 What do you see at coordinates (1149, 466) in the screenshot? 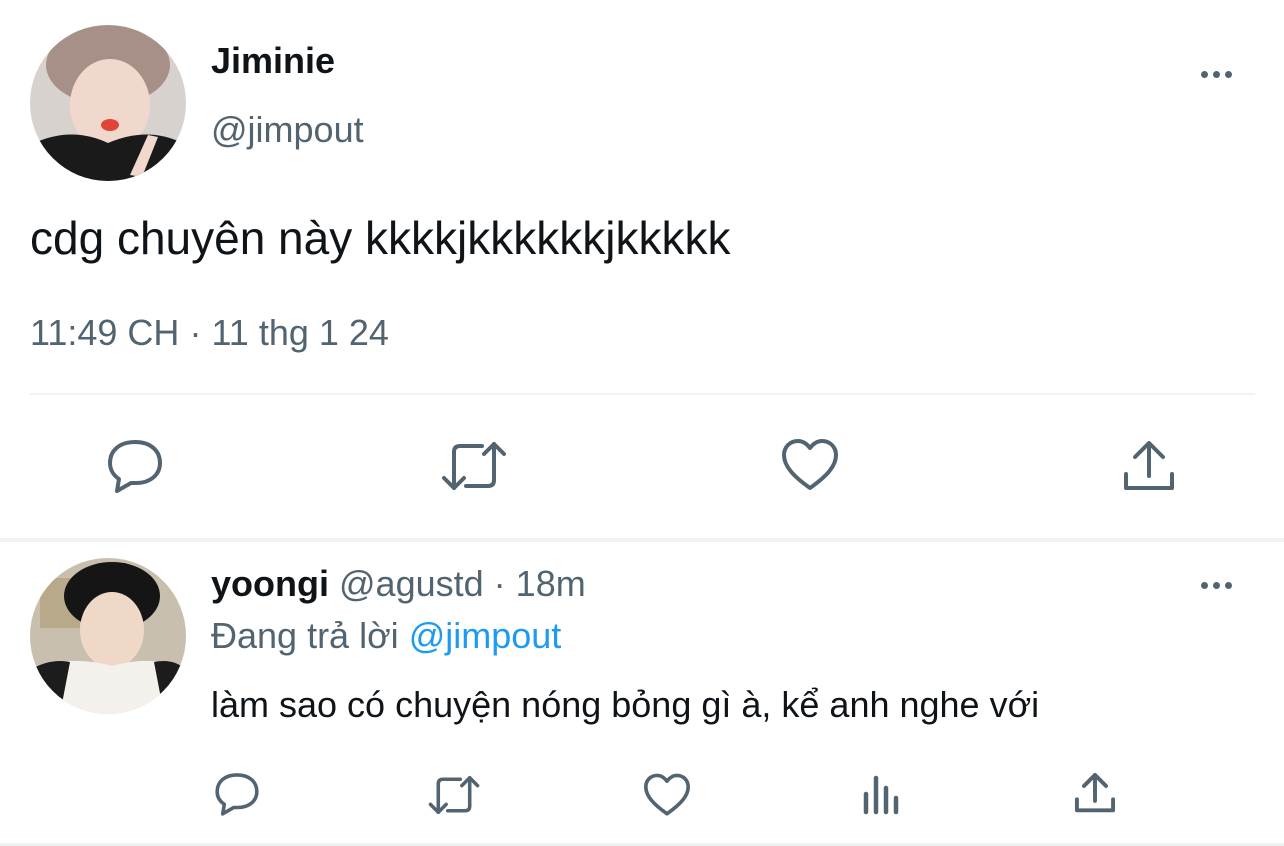
I see `share-icon` at bounding box center [1149, 466].